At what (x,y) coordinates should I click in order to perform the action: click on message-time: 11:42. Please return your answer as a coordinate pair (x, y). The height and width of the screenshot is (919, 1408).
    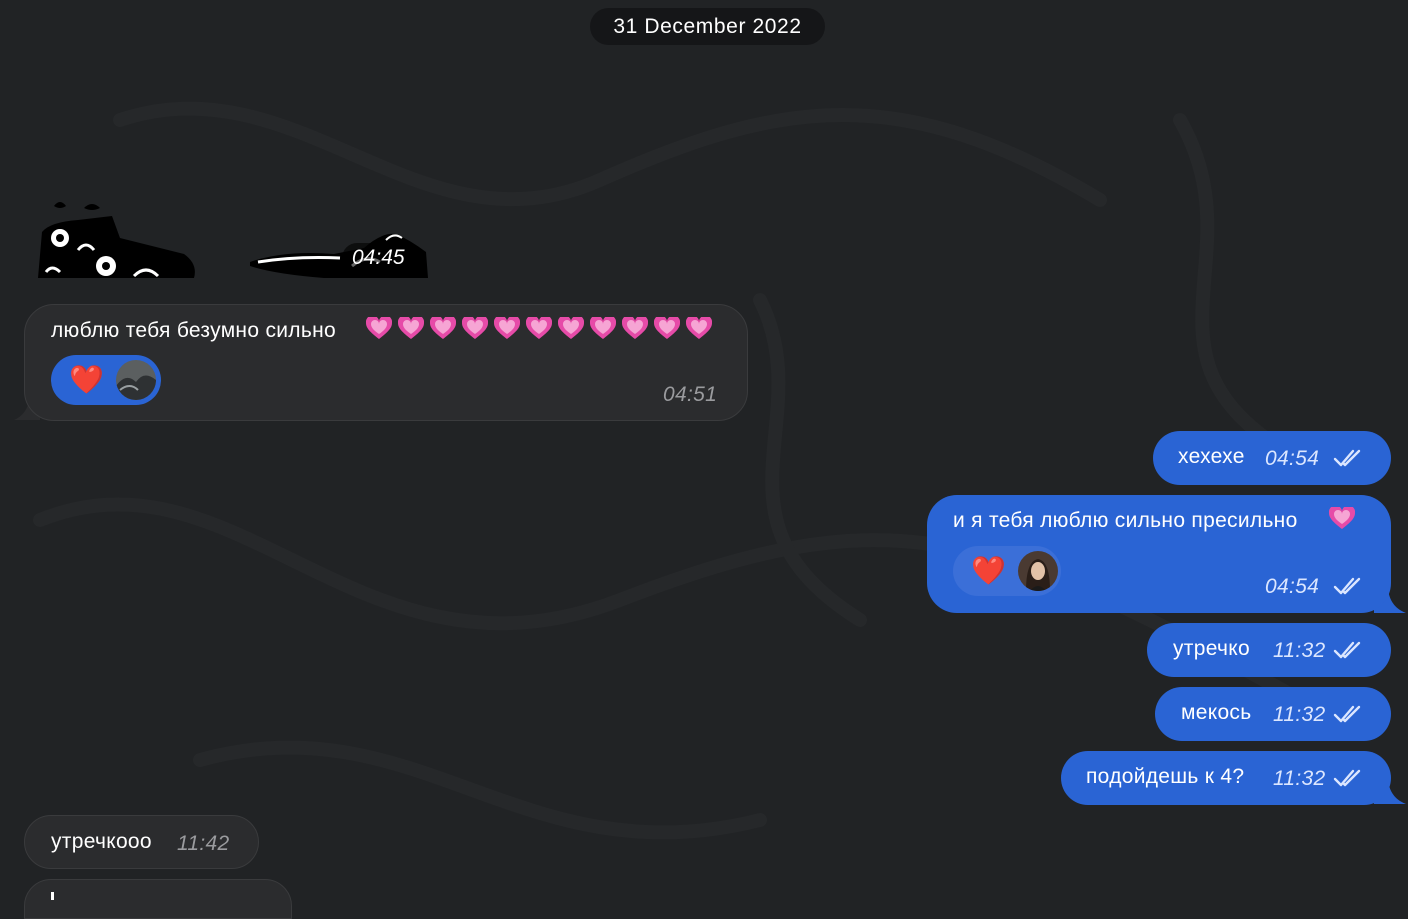
    Looking at the image, I should click on (203, 843).